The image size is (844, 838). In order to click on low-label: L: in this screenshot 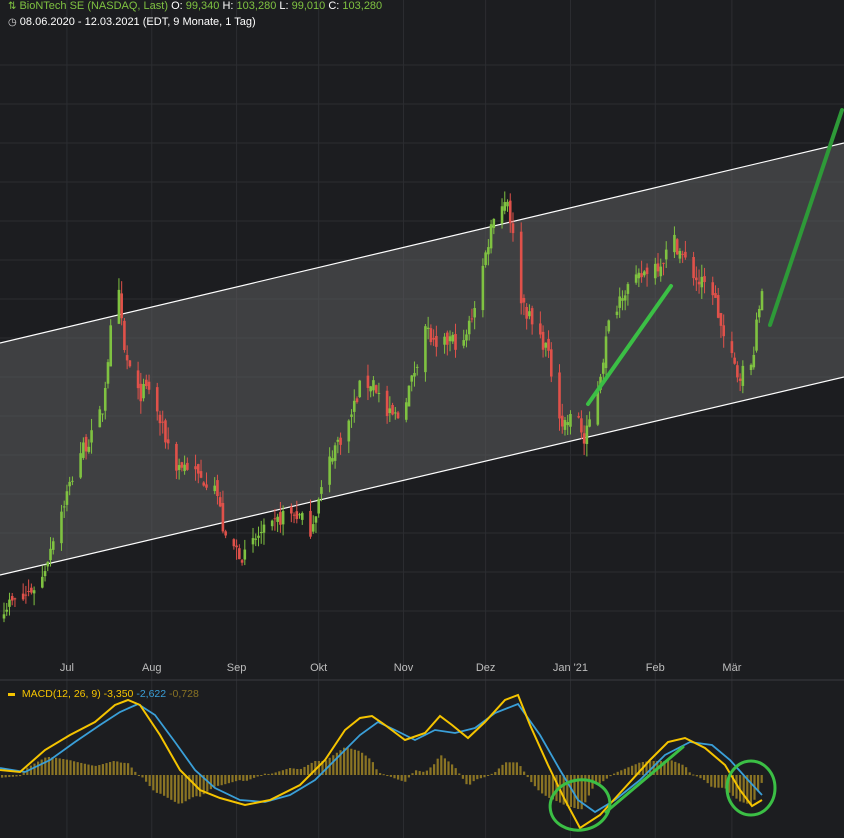, I will do `click(284, 6)`.